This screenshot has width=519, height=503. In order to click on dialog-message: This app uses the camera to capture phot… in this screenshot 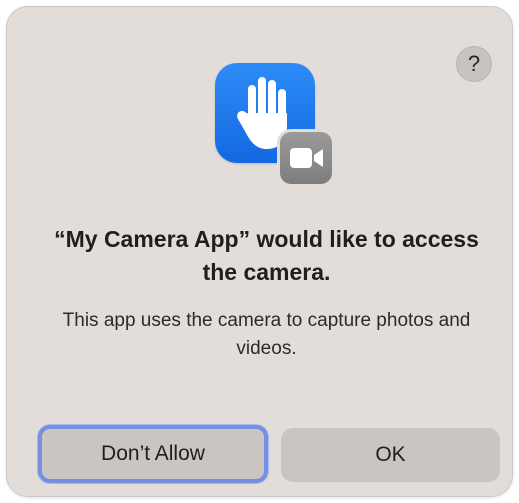, I will do `click(266, 334)`.